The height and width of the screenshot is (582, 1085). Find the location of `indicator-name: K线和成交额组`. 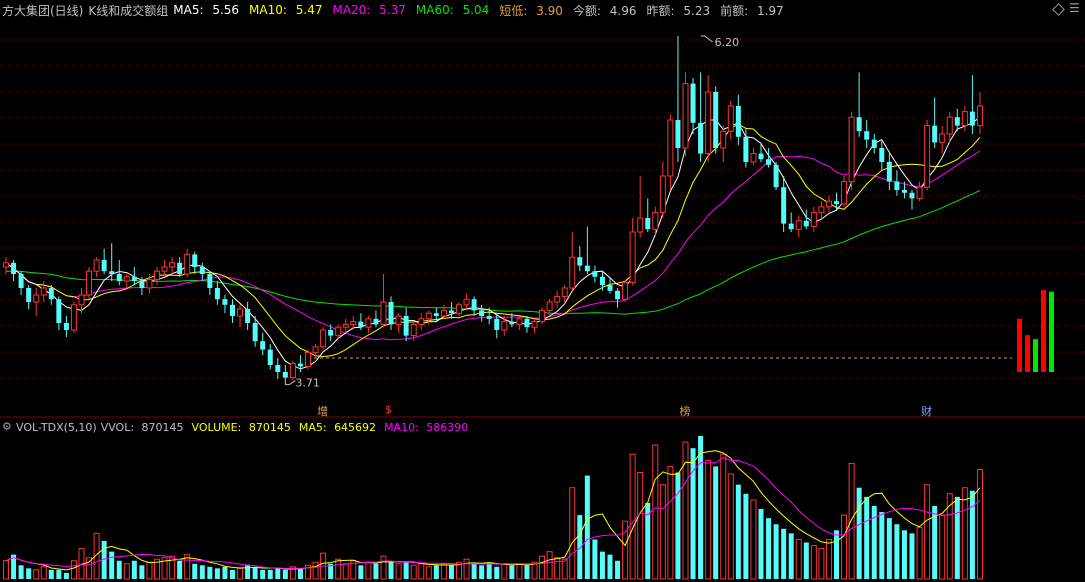

indicator-name: K线和成交额组 is located at coordinates (128, 10).